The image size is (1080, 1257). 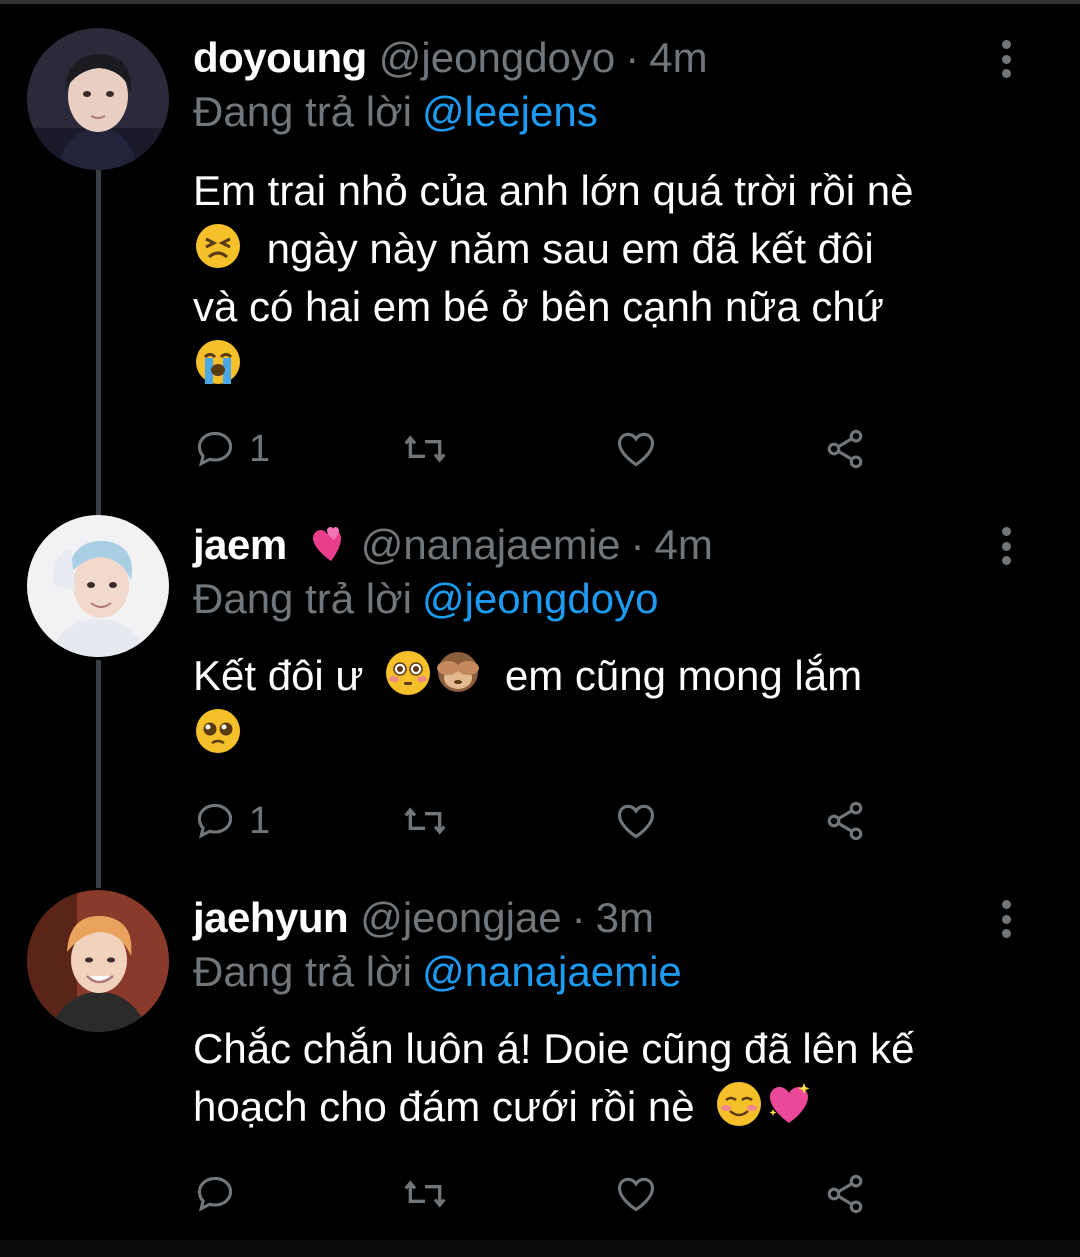 I want to click on mention-link: @leejens, so click(x=510, y=111).